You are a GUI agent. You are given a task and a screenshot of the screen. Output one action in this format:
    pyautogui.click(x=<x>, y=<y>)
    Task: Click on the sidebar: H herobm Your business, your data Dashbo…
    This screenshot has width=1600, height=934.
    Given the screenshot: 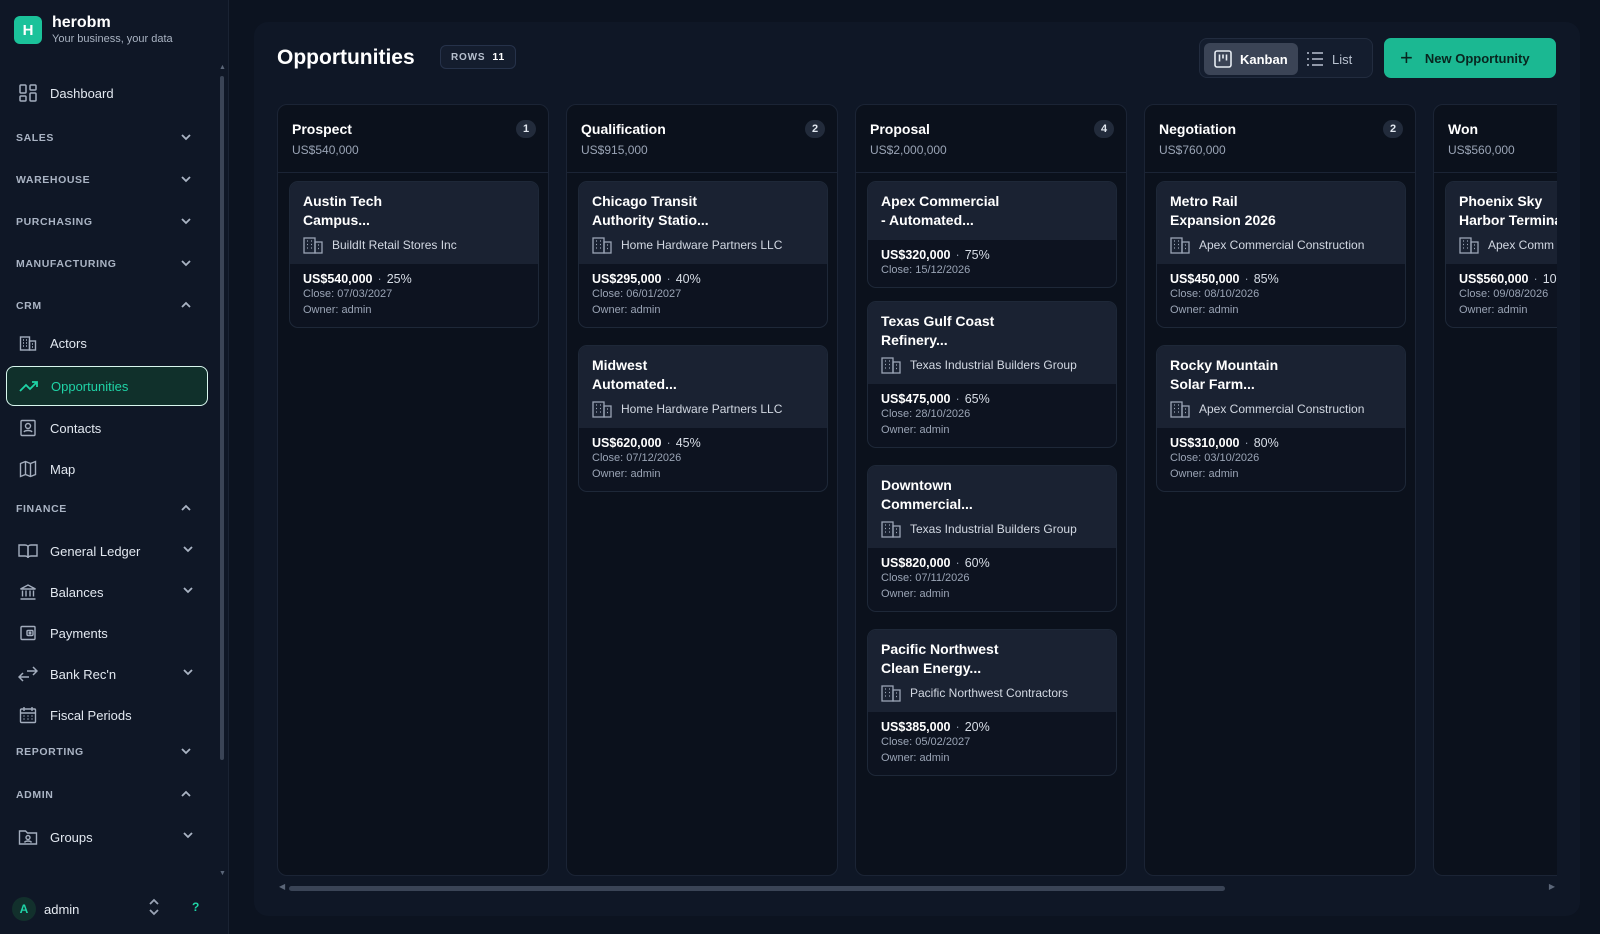 What is the action you would take?
    pyautogui.click(x=114, y=467)
    